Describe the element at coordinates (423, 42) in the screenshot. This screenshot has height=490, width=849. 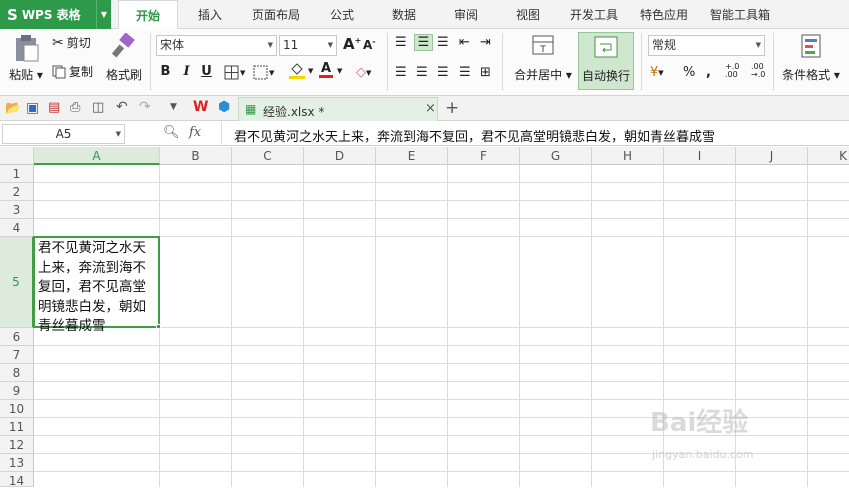
I see `align-middle-button: ☰` at that location.